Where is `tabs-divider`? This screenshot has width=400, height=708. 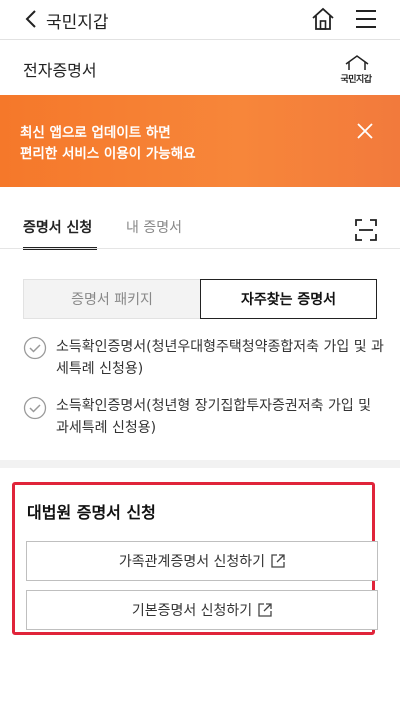 tabs-divider is located at coordinates (200, 248).